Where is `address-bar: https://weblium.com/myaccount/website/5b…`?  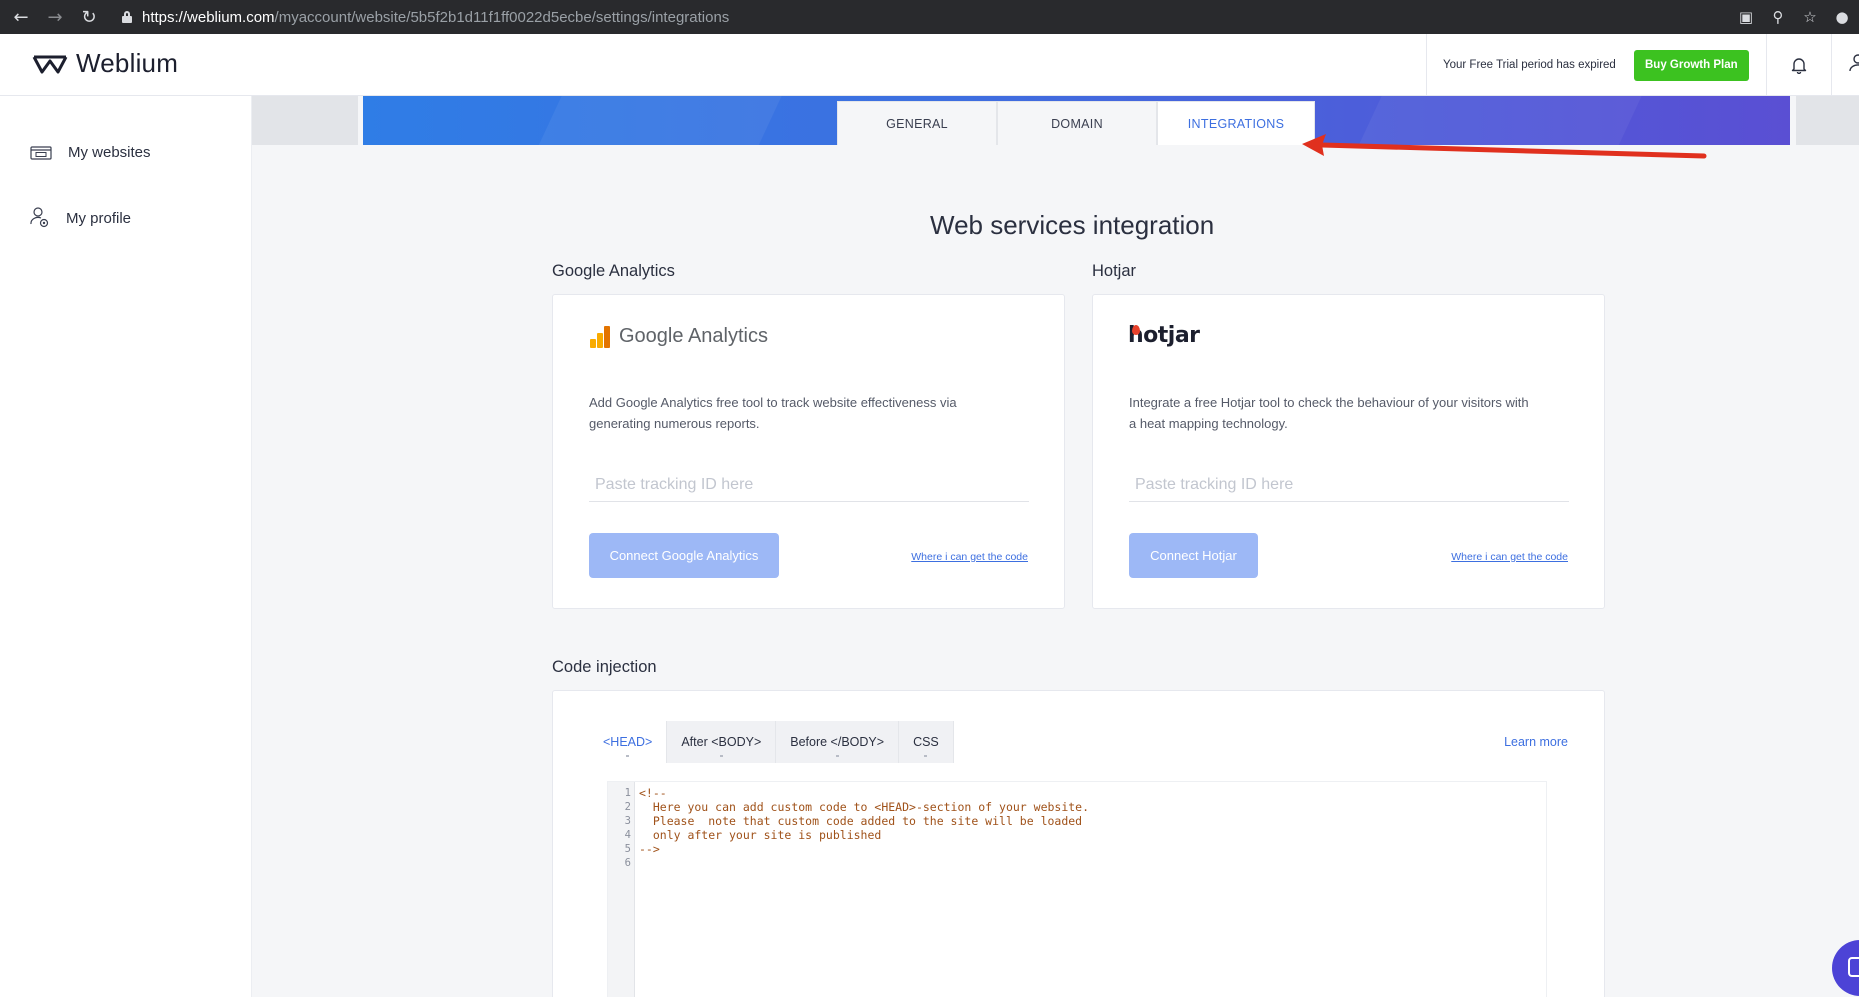 address-bar: https://weblium.com/myaccount/website/5b… is located at coordinates (425, 17).